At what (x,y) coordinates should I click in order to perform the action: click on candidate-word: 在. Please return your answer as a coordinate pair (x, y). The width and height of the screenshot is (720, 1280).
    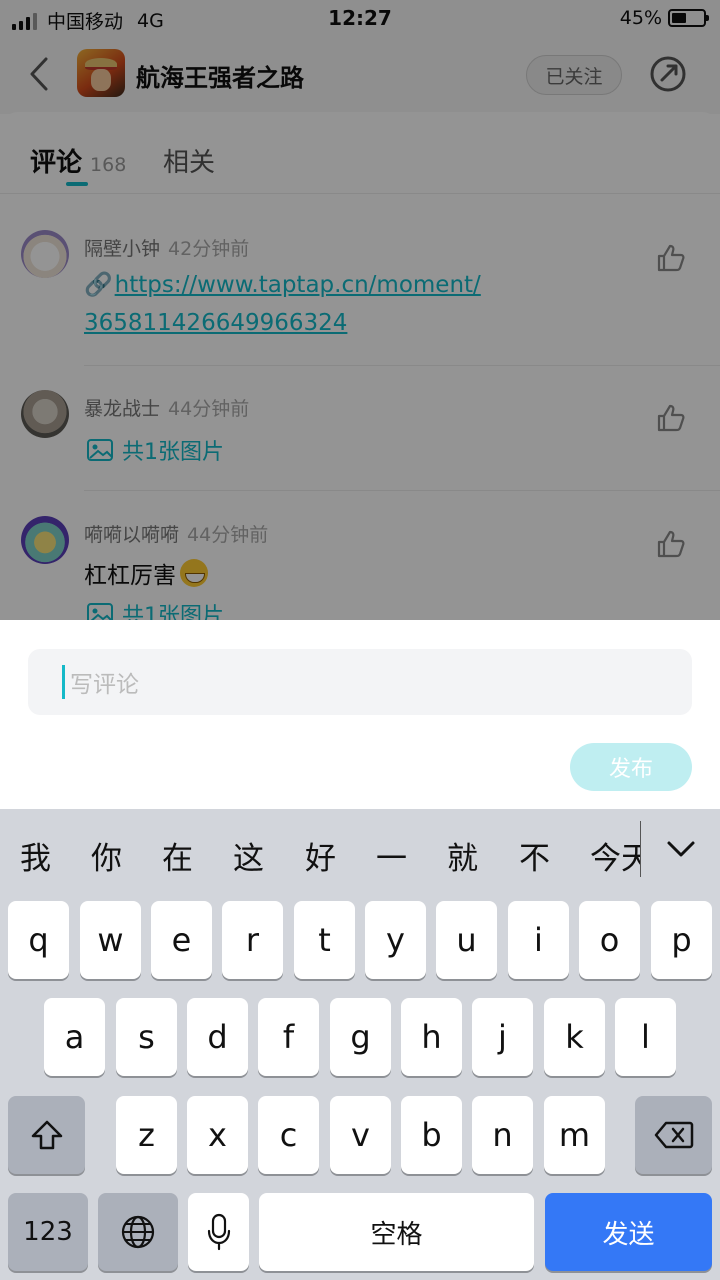
    Looking at the image, I should click on (177, 855).